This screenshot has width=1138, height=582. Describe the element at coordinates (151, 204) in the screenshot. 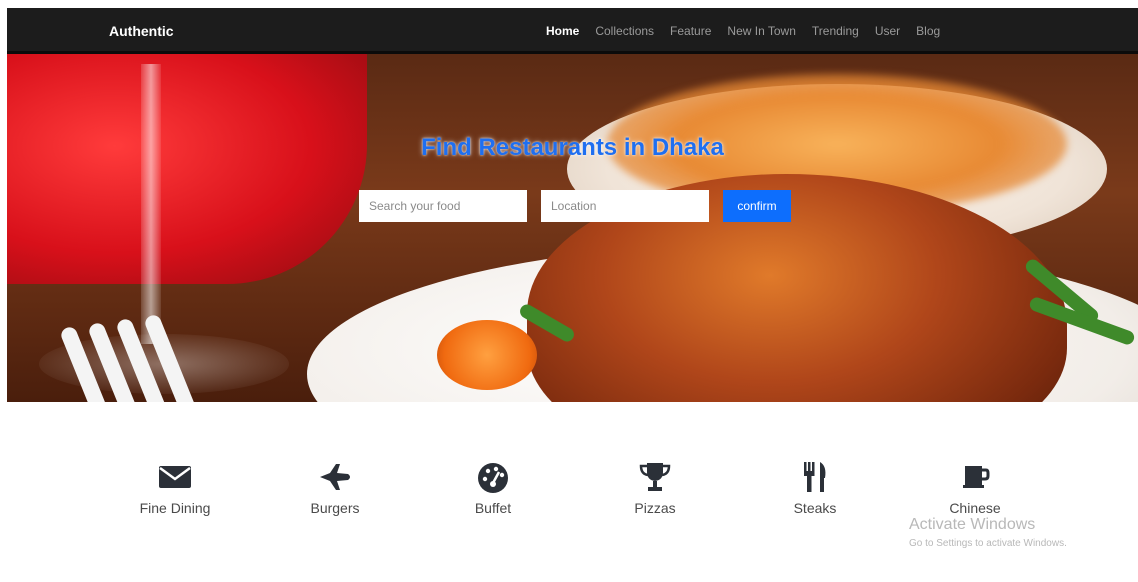

I see `hero-glass-decor` at that location.